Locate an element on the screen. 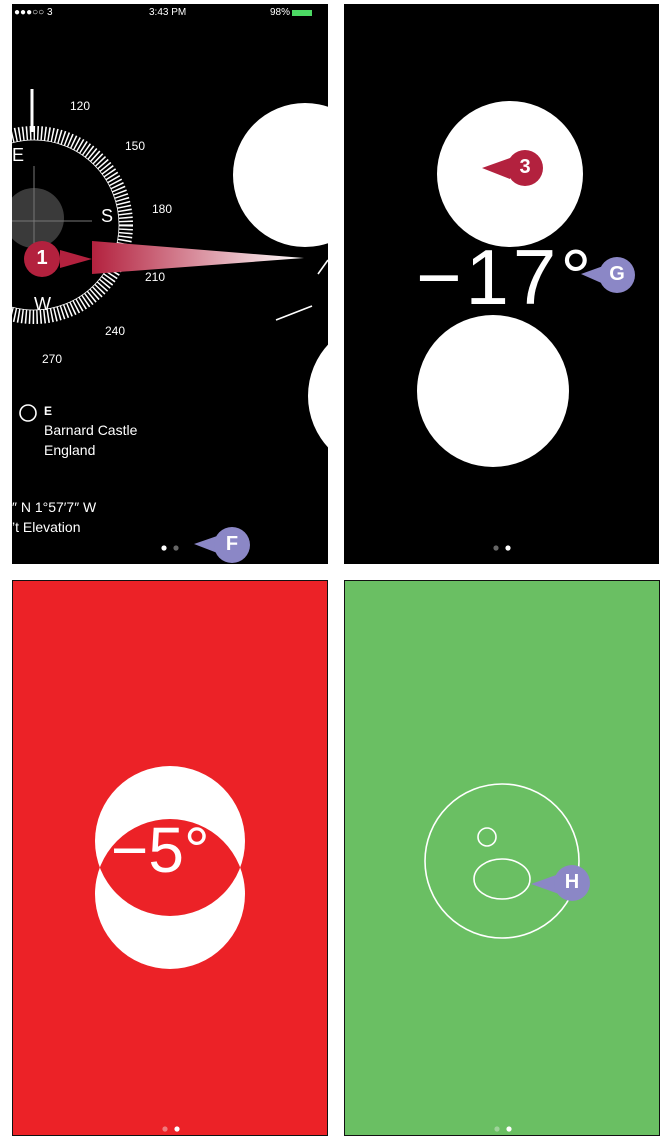 The height and width of the screenshot is (1136, 664). cardinal-east: E is located at coordinates (18, 155).